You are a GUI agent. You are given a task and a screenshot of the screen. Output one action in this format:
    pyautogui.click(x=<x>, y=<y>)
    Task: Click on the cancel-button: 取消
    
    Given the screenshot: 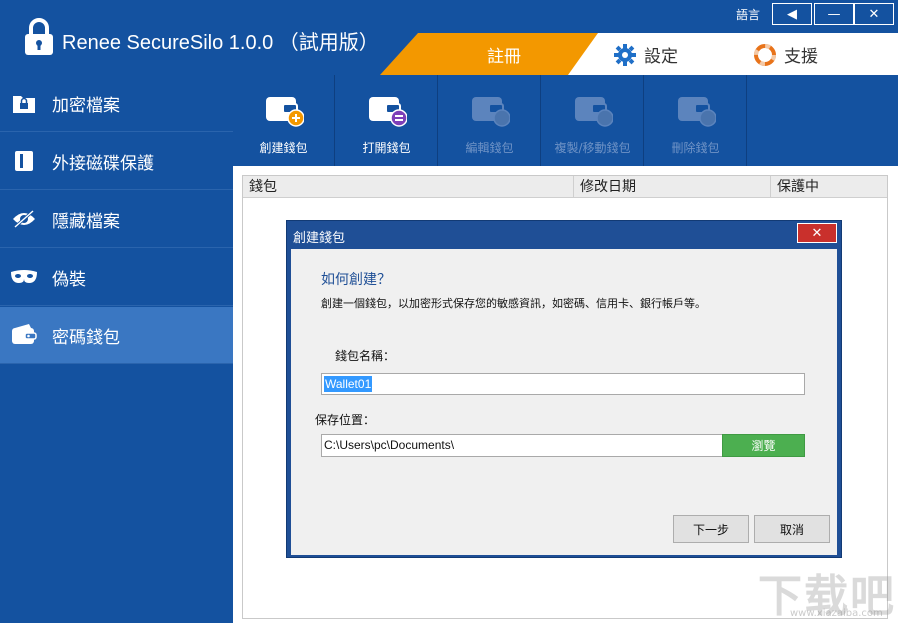 What is the action you would take?
    pyautogui.click(x=792, y=529)
    